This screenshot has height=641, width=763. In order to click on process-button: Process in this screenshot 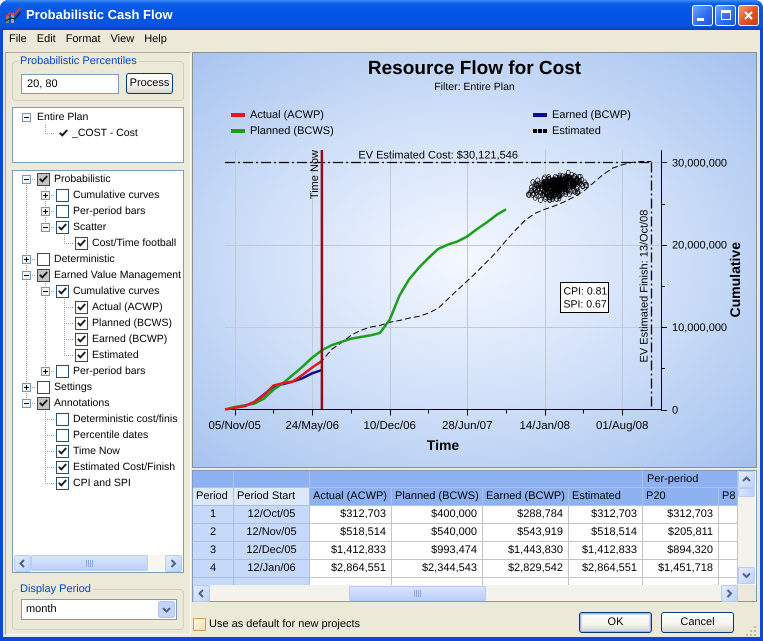, I will do `click(149, 83)`.